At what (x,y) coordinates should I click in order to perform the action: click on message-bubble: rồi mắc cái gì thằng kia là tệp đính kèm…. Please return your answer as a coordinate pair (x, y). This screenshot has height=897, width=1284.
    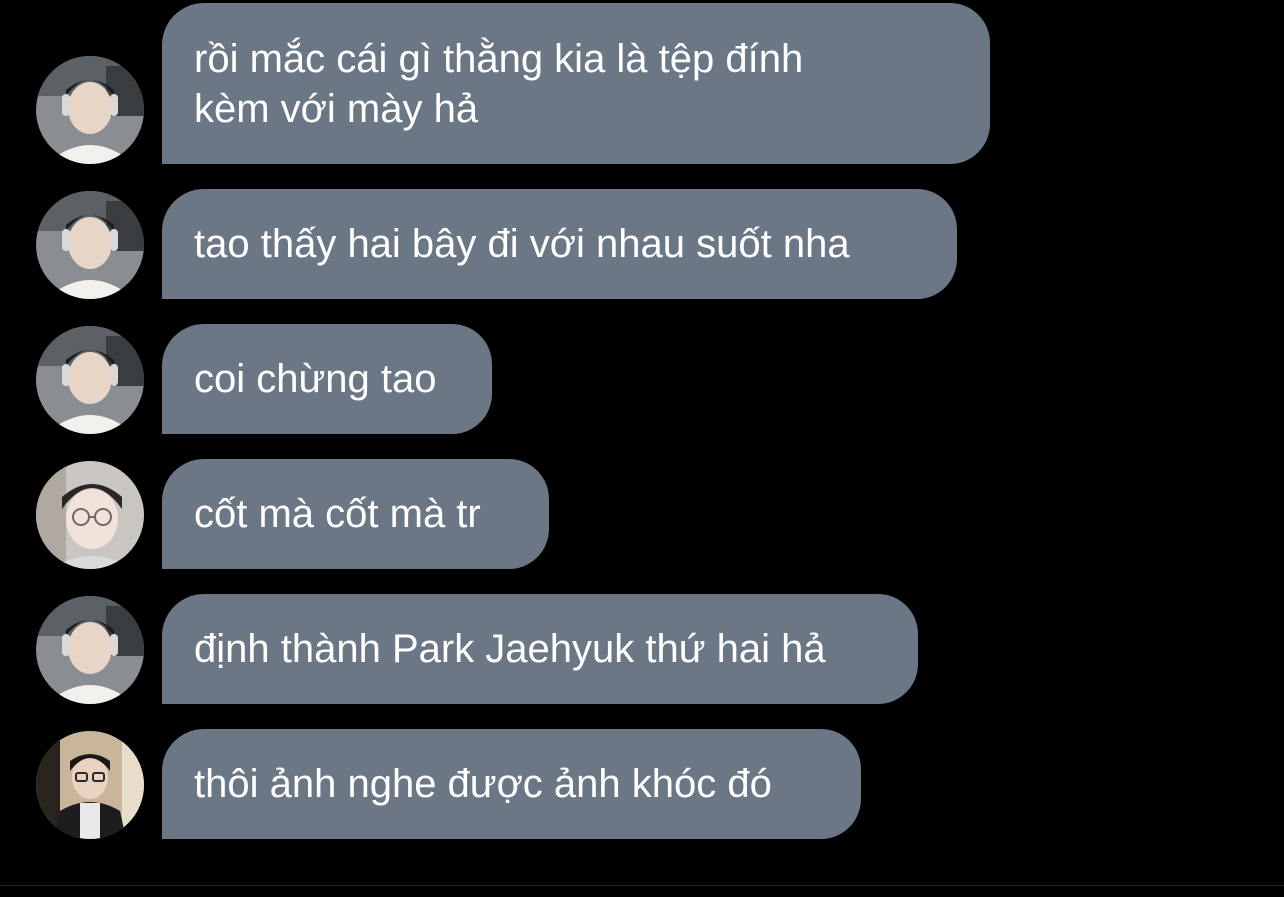
    Looking at the image, I should click on (576, 83).